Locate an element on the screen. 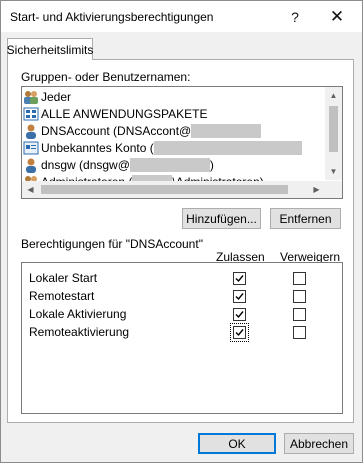  groups-label: Gruppen- oder Benutzernamen: is located at coordinates (106, 77).